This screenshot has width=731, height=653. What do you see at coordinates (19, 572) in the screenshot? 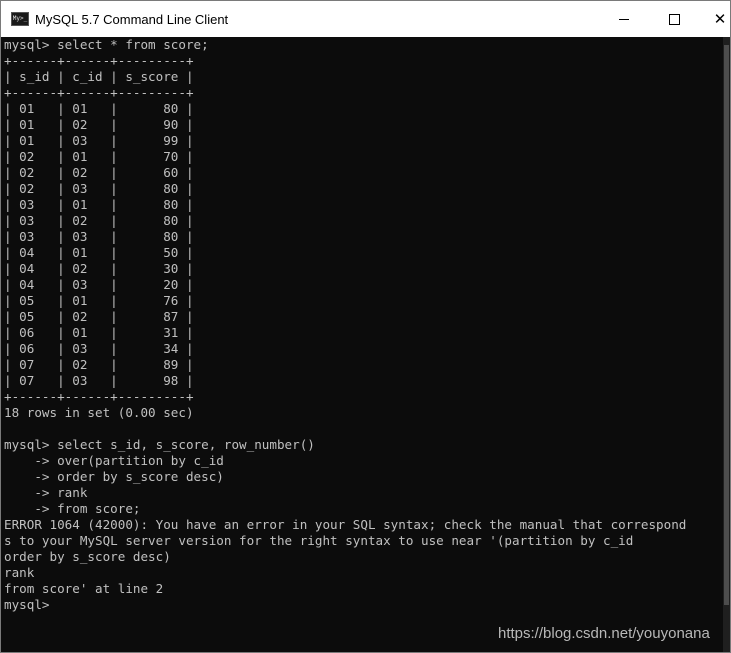
I see `console-line: rank` at bounding box center [19, 572].